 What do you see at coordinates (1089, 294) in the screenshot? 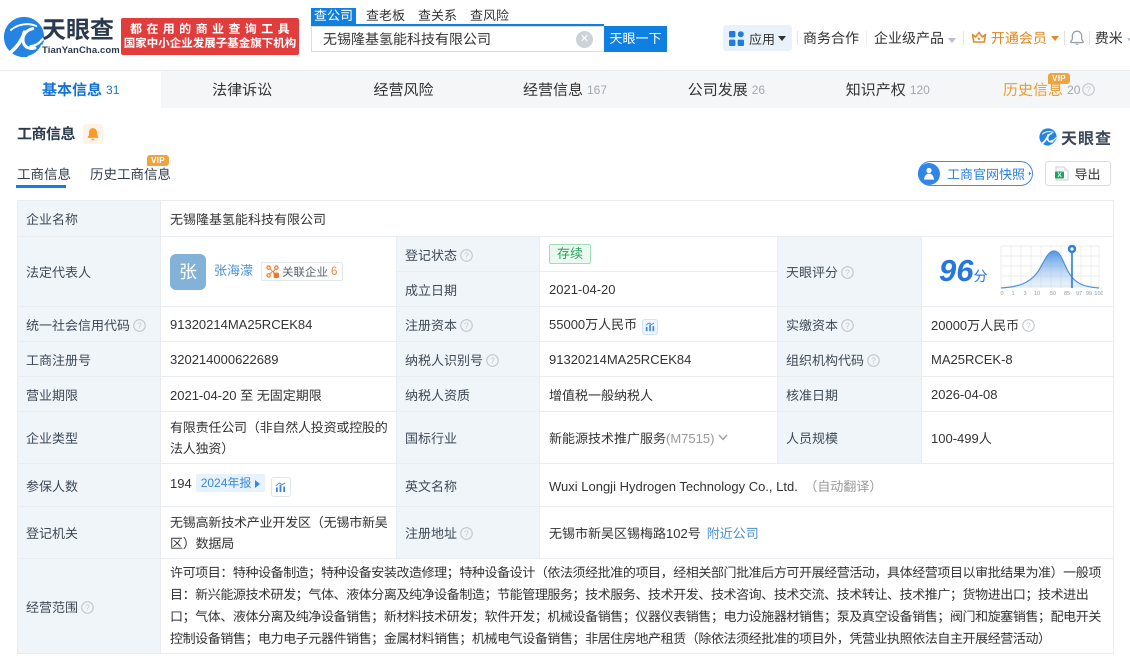
I see `svg-text: 99` at bounding box center [1089, 294].